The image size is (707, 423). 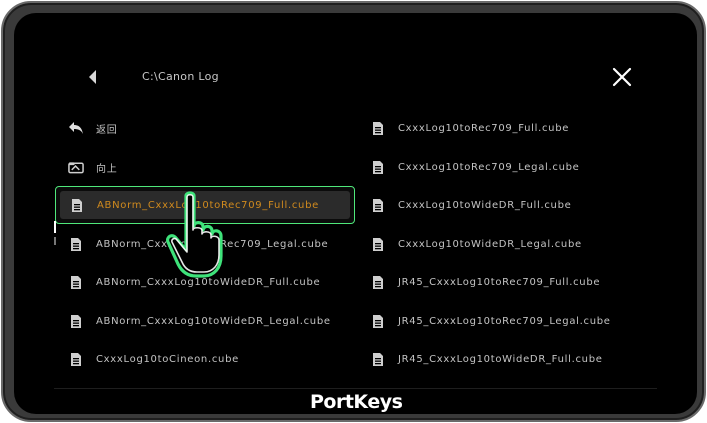 I want to click on list-item-label: JR45_CxxxLog10toRec709_Legal.cube, so click(x=504, y=321).